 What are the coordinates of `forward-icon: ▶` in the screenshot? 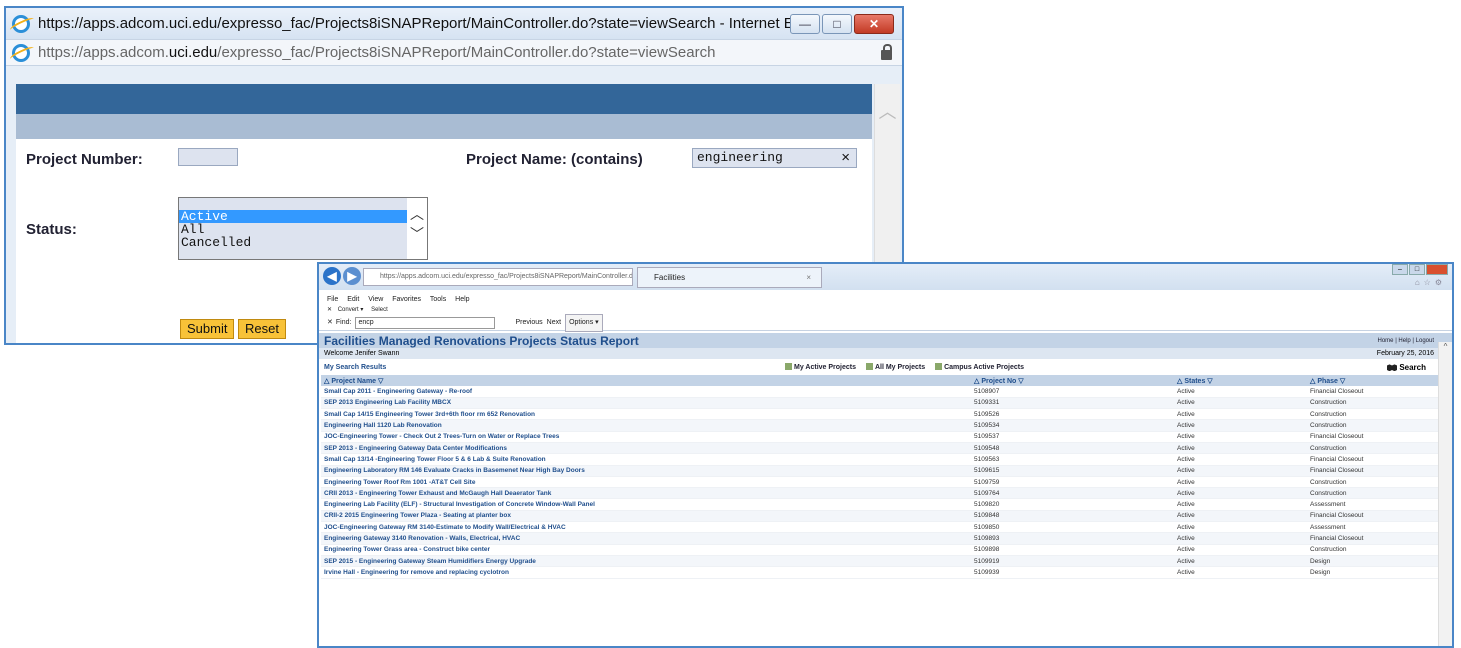 It's located at (352, 276).